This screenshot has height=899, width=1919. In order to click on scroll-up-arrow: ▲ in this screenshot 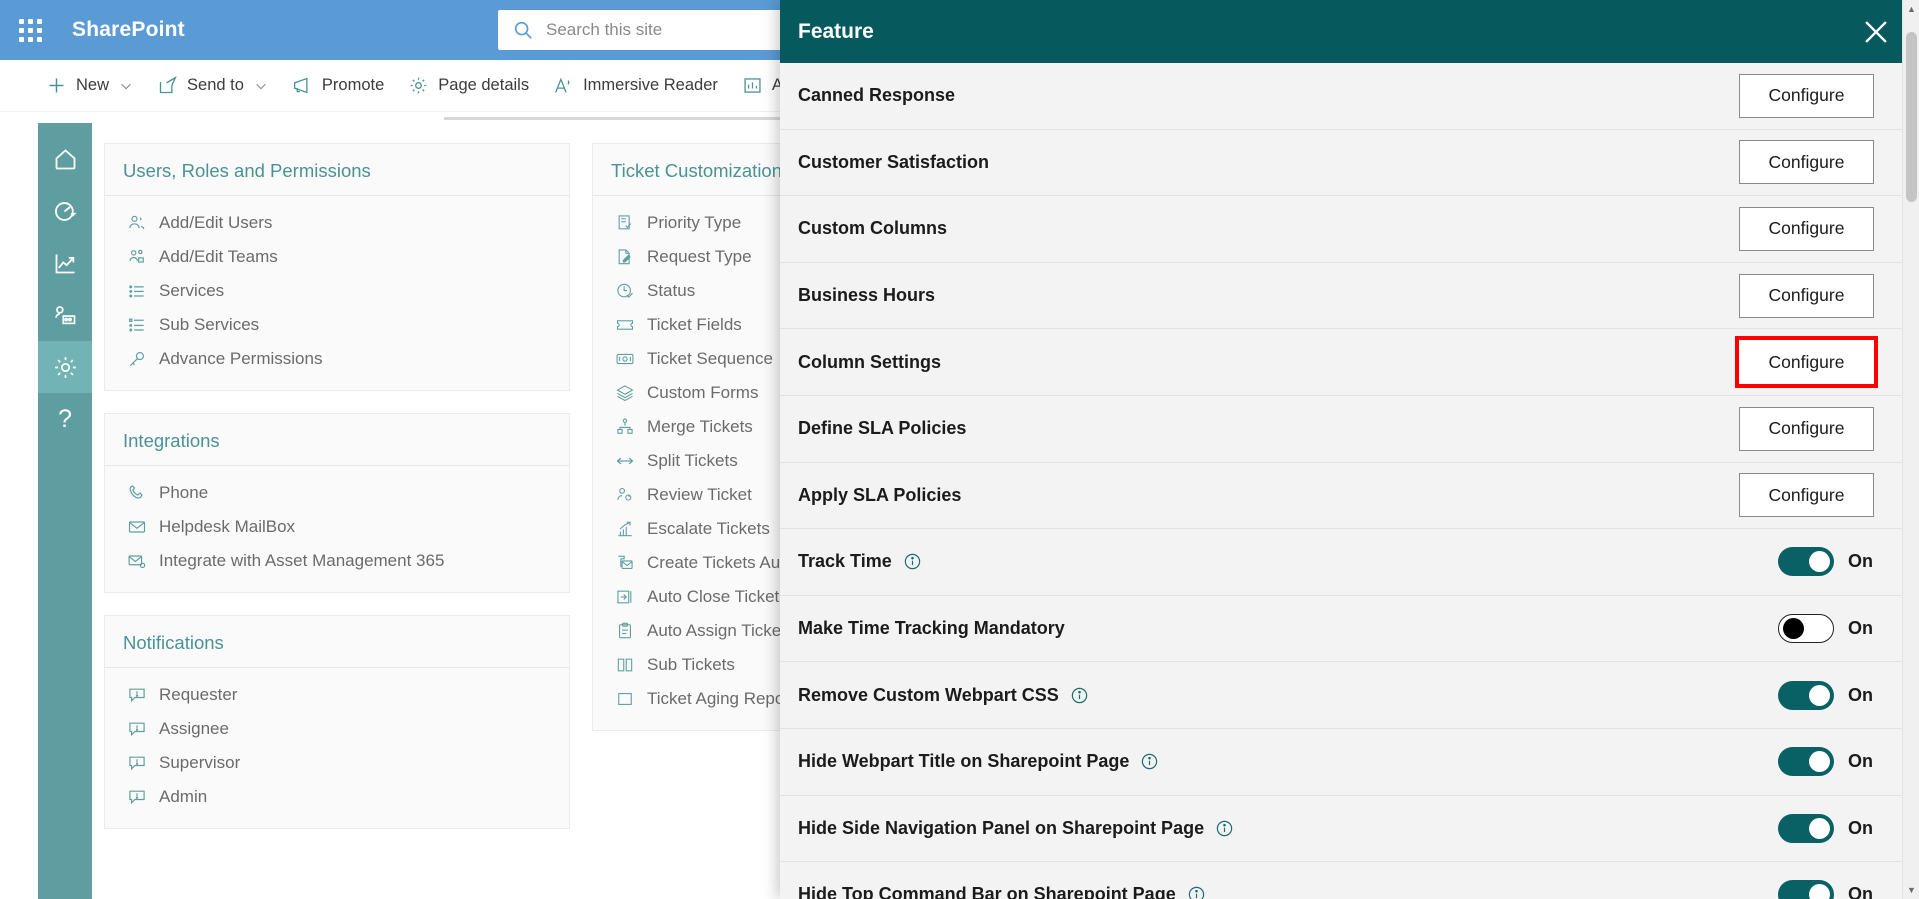, I will do `click(1911, 9)`.